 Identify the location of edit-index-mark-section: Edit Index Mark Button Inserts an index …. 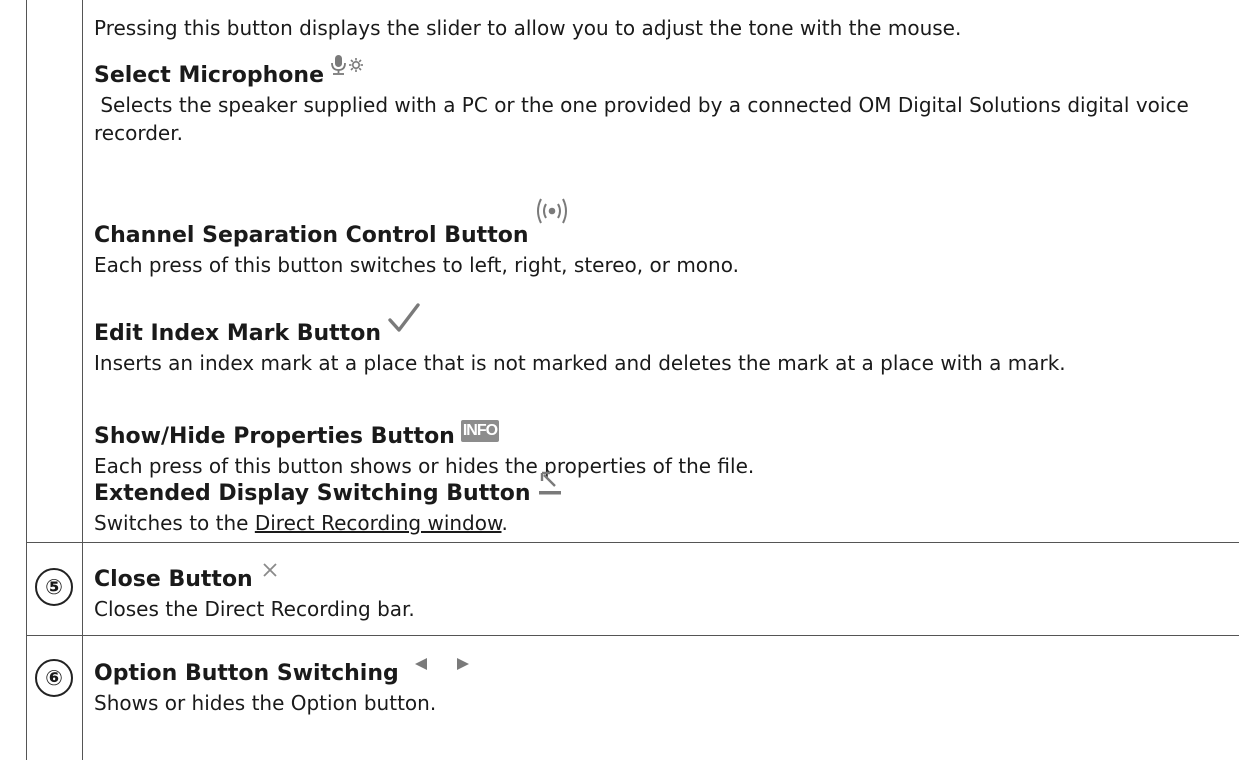
(660, 339).